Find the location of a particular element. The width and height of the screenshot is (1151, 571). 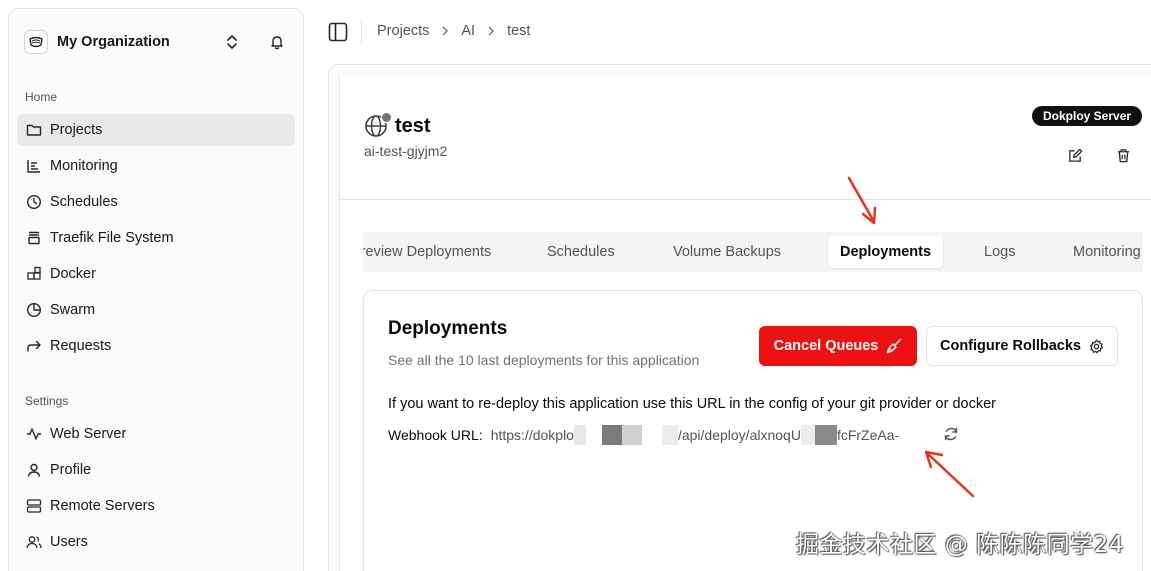

configure-rollbacks-button: Configure Rollbacks is located at coordinates (1022, 346).